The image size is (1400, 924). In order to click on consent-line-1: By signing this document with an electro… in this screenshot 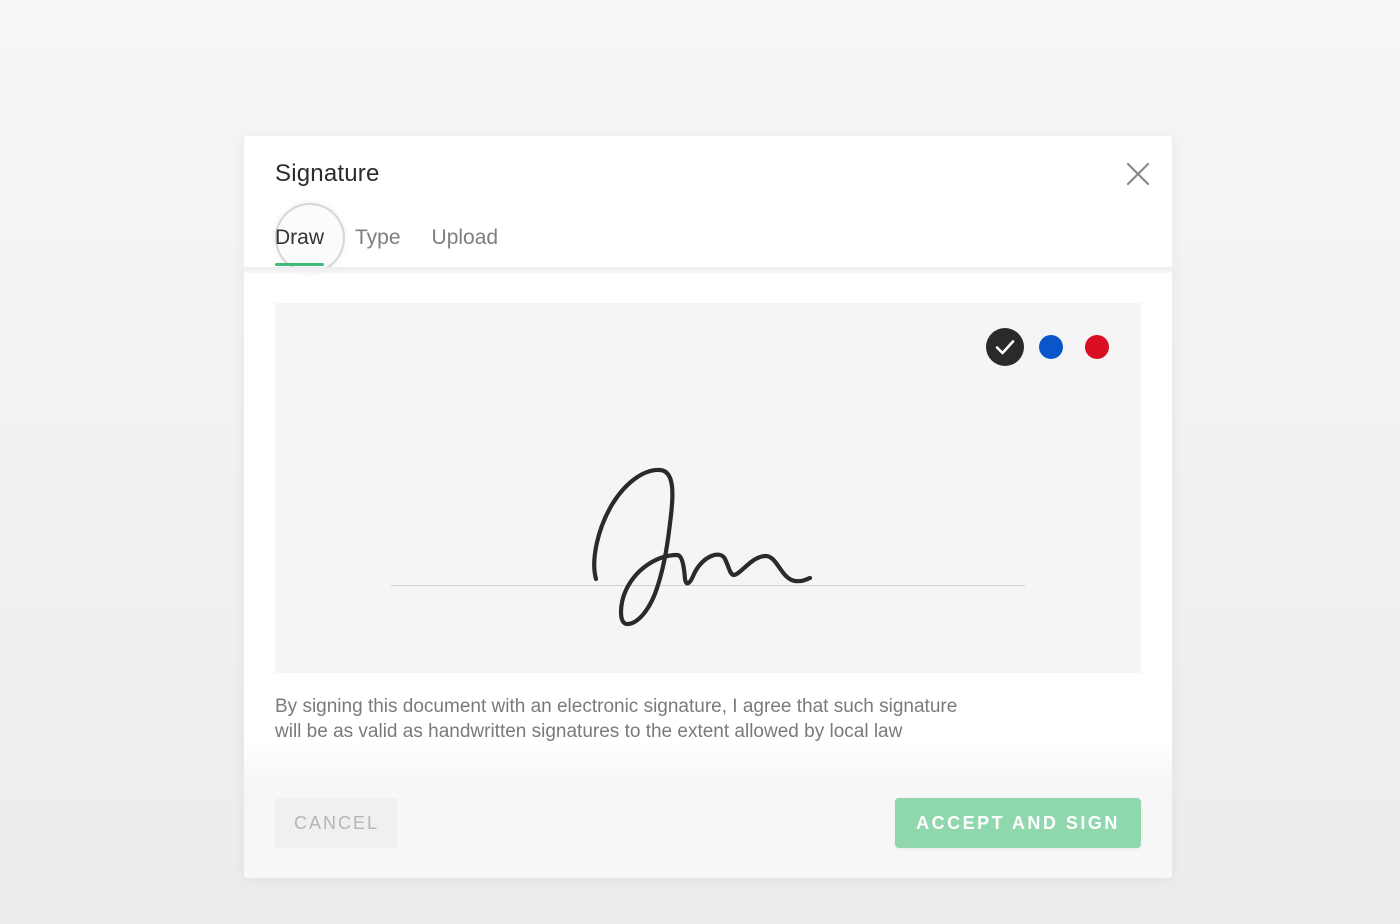, I will do `click(616, 706)`.